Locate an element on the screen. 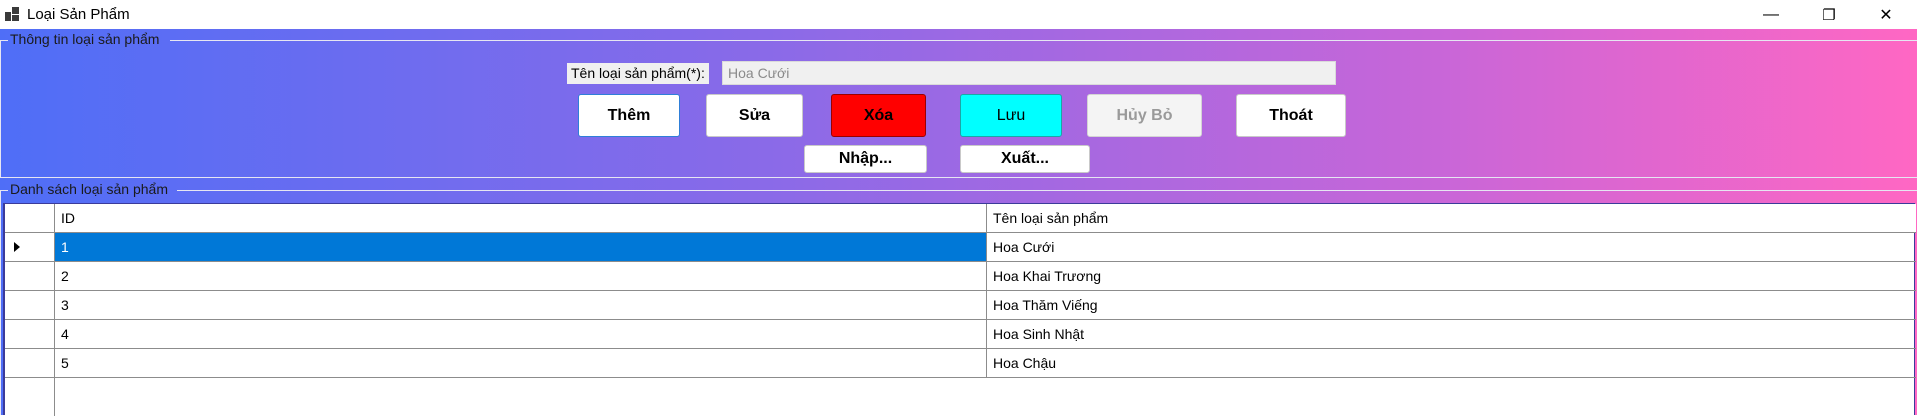  close-button: ✕ is located at coordinates (1886, 14).